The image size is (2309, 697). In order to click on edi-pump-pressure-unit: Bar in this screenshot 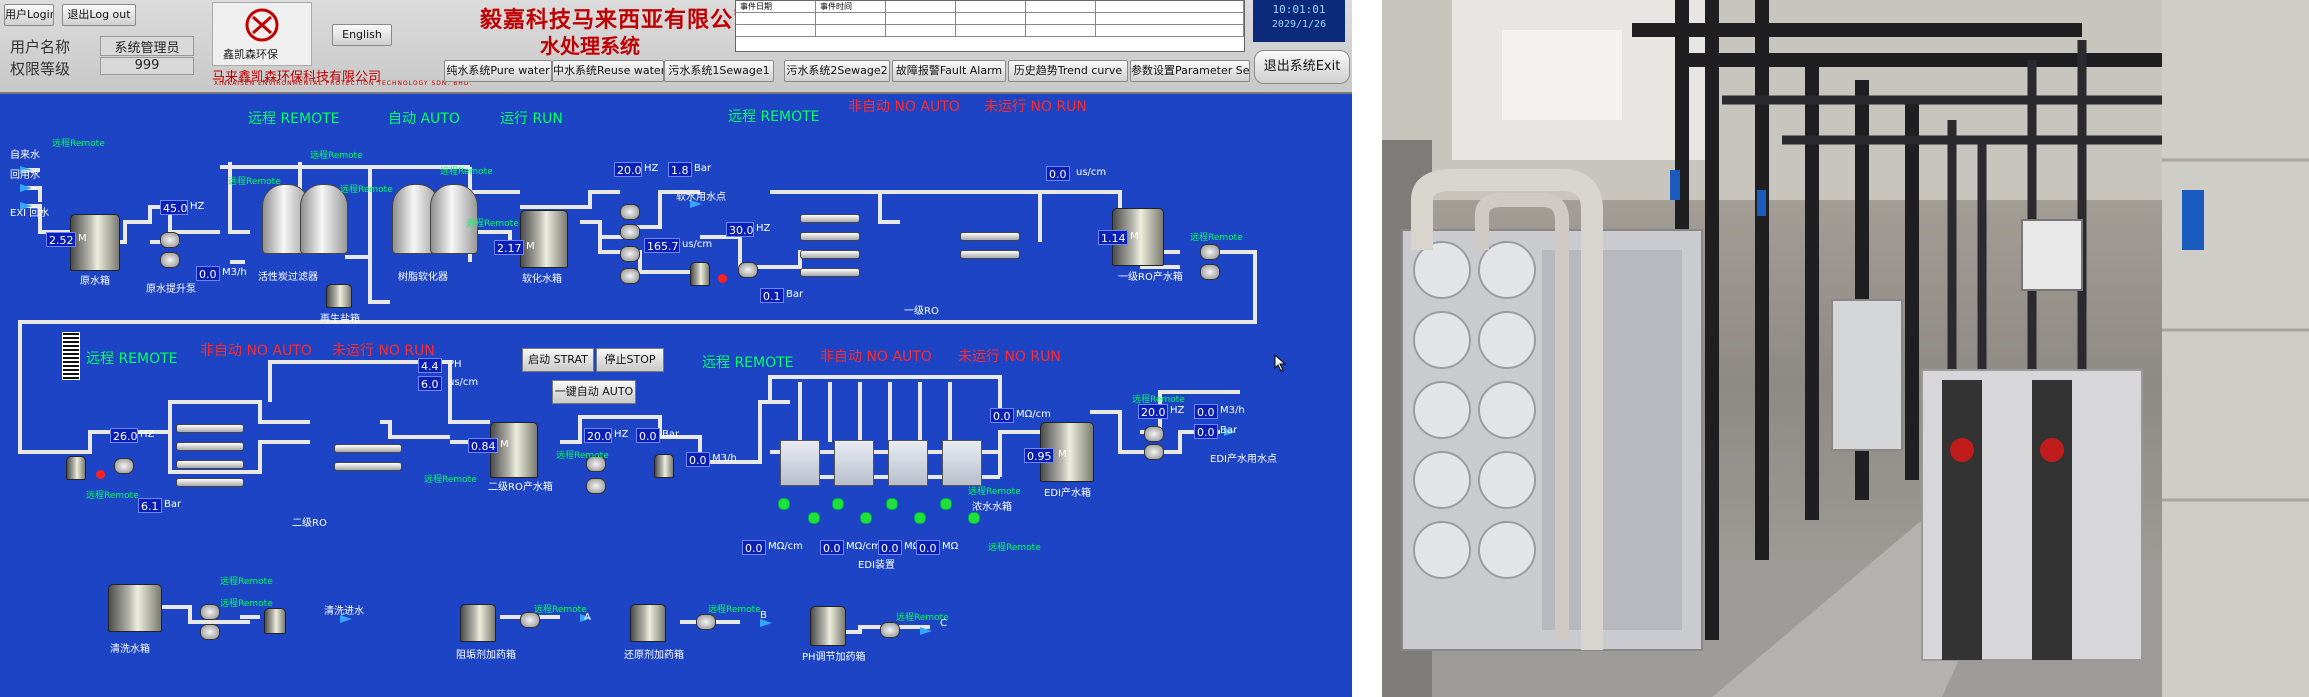, I will do `click(671, 434)`.